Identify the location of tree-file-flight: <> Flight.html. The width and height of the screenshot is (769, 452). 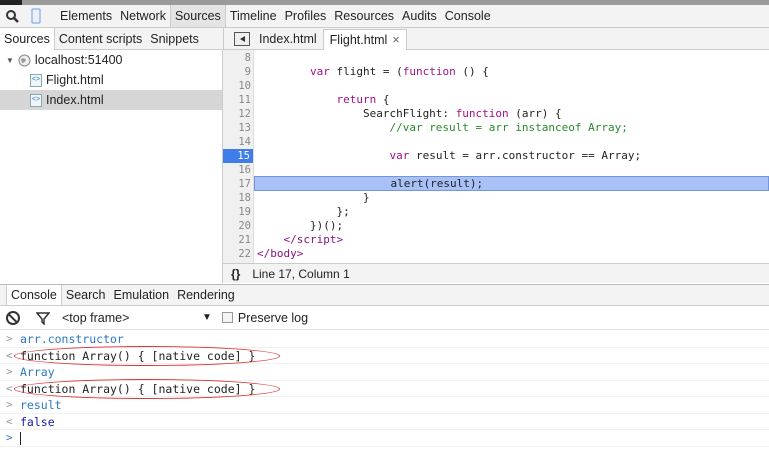
(111, 80).